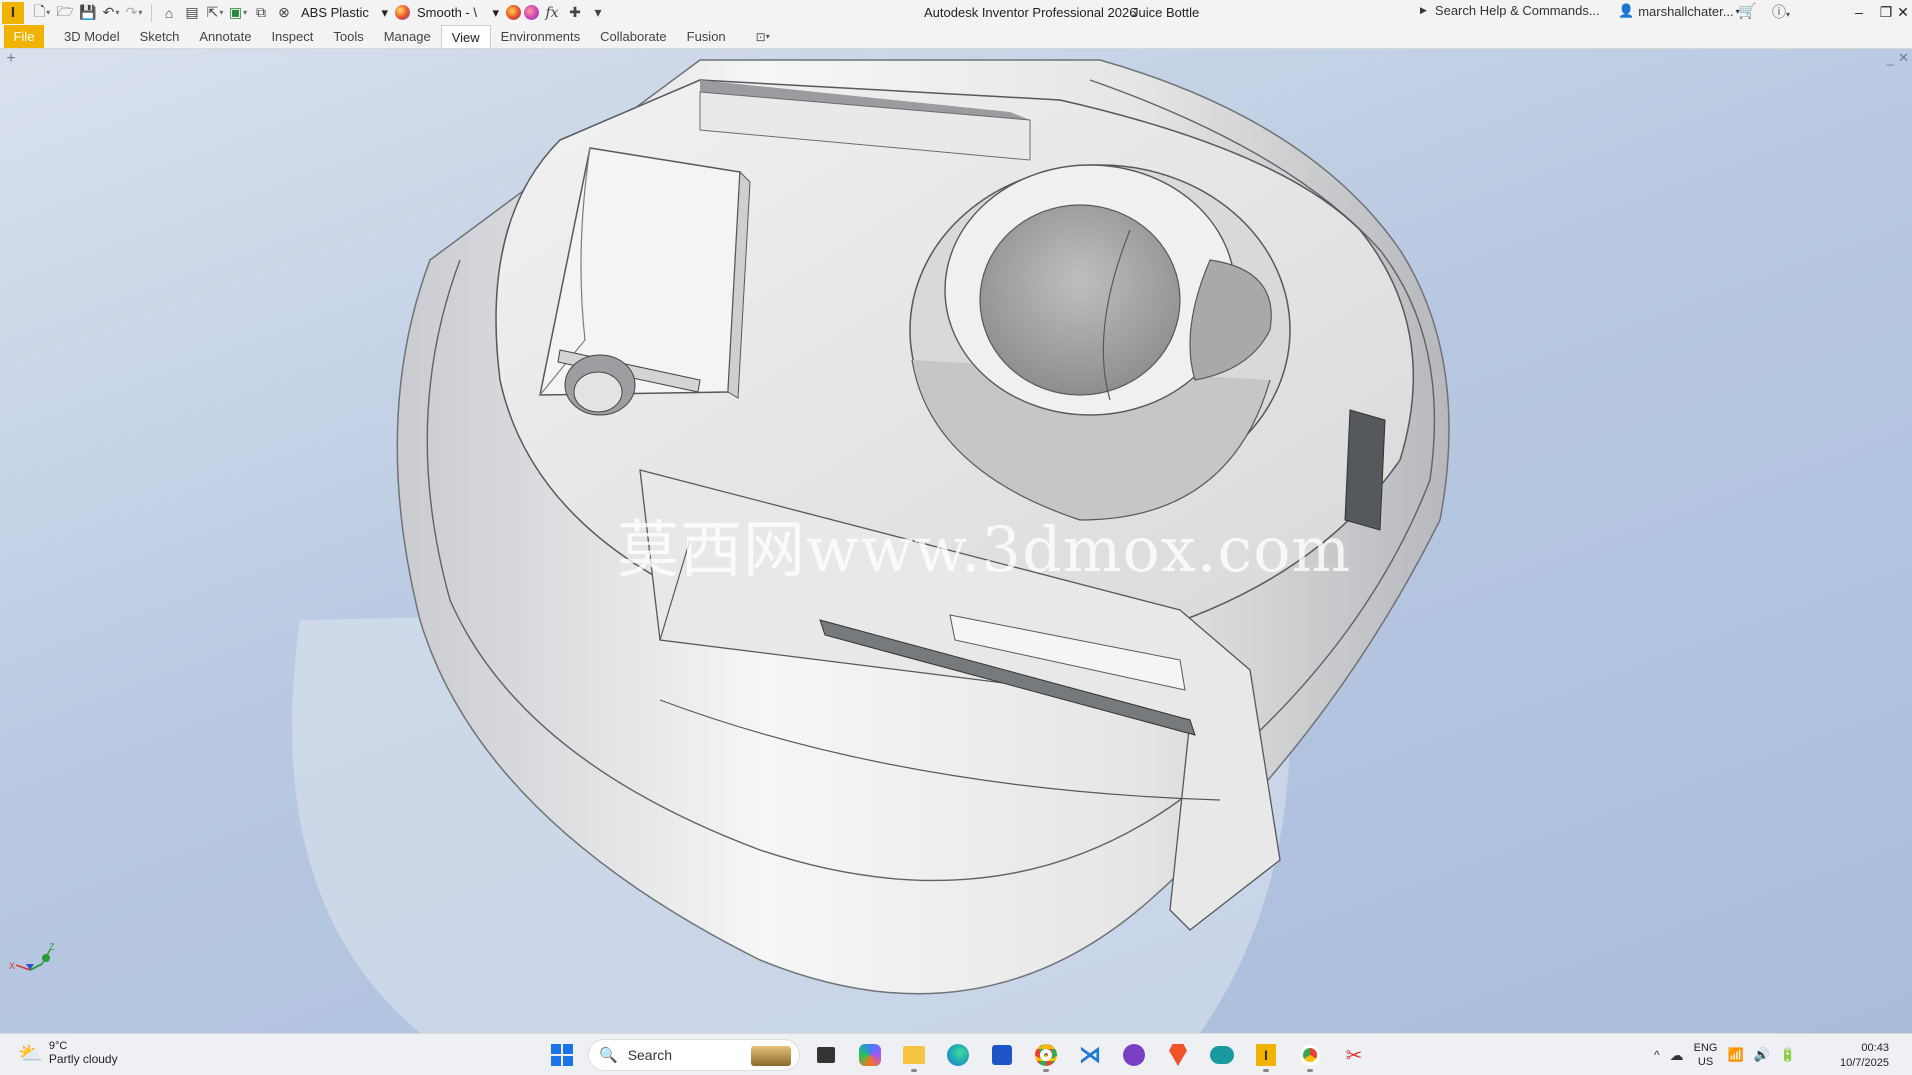 The height and width of the screenshot is (1075, 1912). Describe the element at coordinates (1781, 12) in the screenshot. I see `help-icon: ⓘ▾` at that location.